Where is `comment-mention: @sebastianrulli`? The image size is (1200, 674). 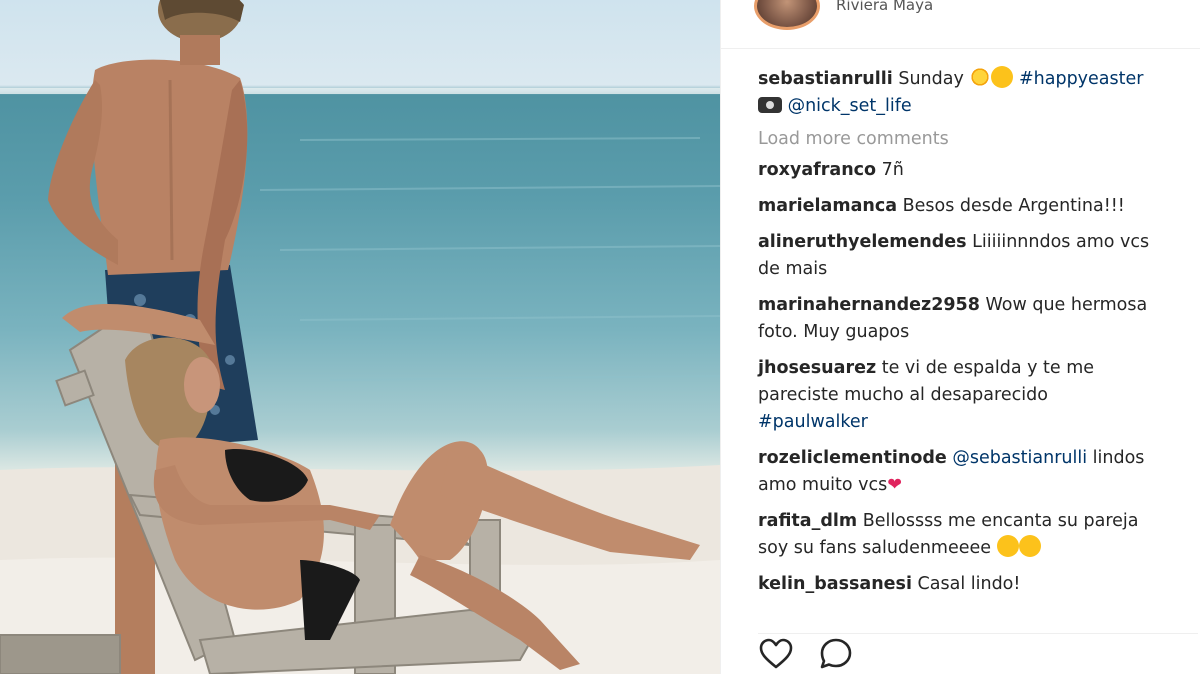 comment-mention: @sebastianrulli is located at coordinates (1019, 458).